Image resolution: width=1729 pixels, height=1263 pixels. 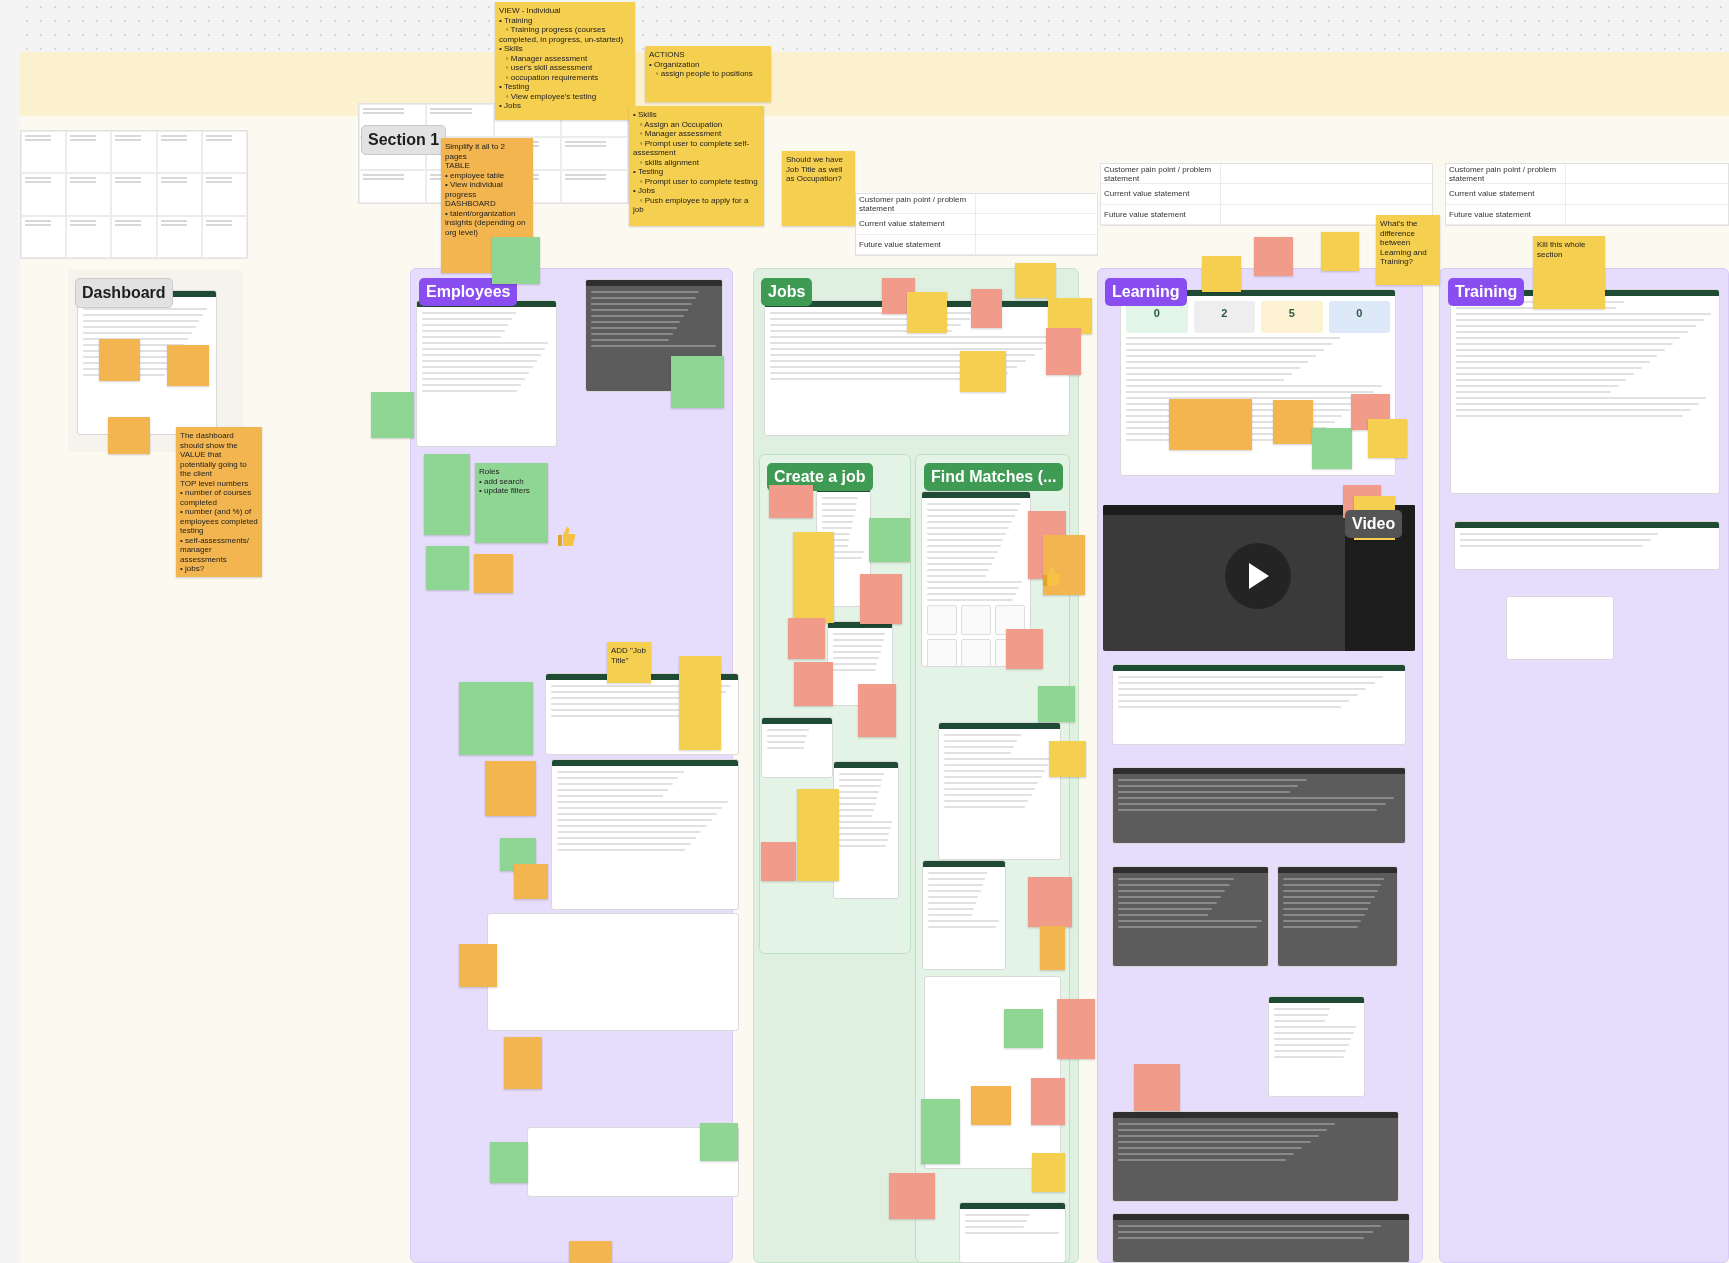 What do you see at coordinates (696, 162) in the screenshot?
I see `note-text: • Skills ◦ Assign an Occupation ◦ Manager assessment ◦ Prompt user to complete self-assessment ◦ skills alignment • Testing ◦ Prompt user to complete testing • Jobs ◦ Push employee to apply for a job` at bounding box center [696, 162].